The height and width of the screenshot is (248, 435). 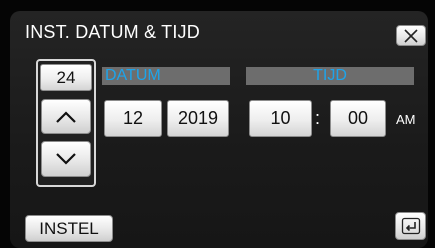 I want to click on increase-button, so click(x=66, y=116).